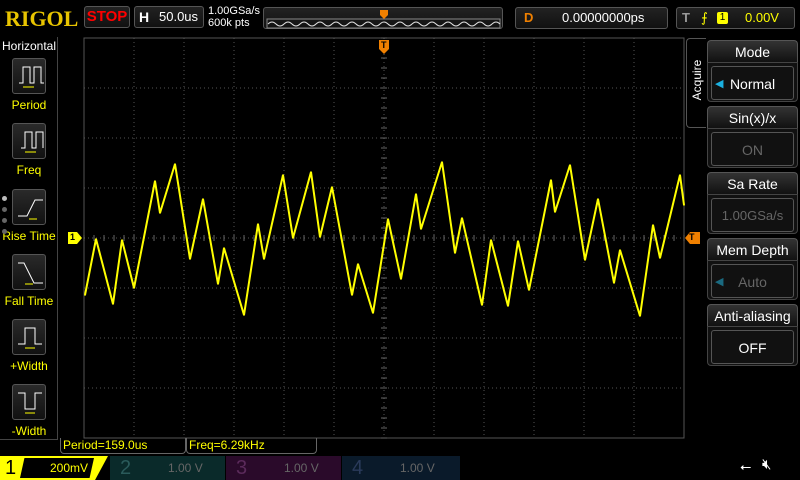  What do you see at coordinates (11, 468) in the screenshot?
I see `ch1-number: 1` at bounding box center [11, 468].